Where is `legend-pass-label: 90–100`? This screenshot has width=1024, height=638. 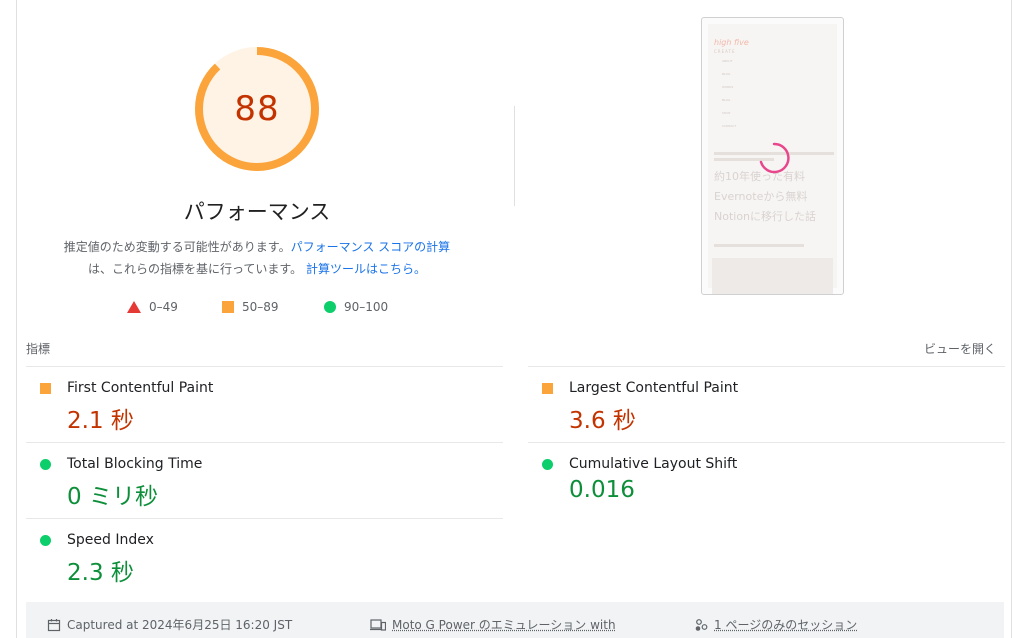
legend-pass-label: 90–100 is located at coordinates (366, 307).